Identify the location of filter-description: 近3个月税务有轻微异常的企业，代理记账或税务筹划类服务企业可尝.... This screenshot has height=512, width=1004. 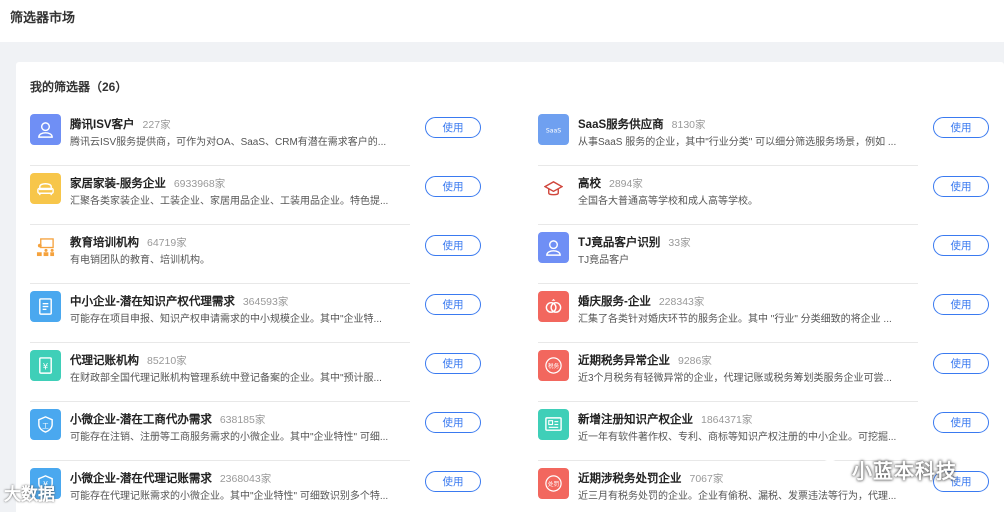
(735, 378).